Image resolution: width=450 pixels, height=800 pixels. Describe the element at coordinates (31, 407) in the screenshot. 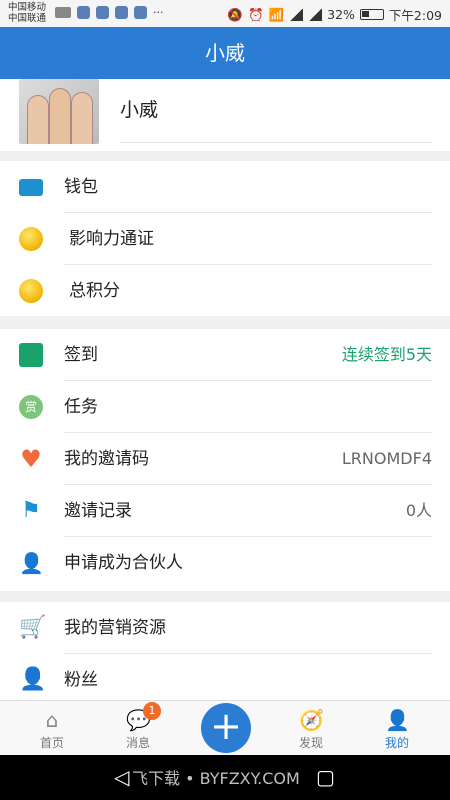

I see `reward-icon: 赏` at that location.